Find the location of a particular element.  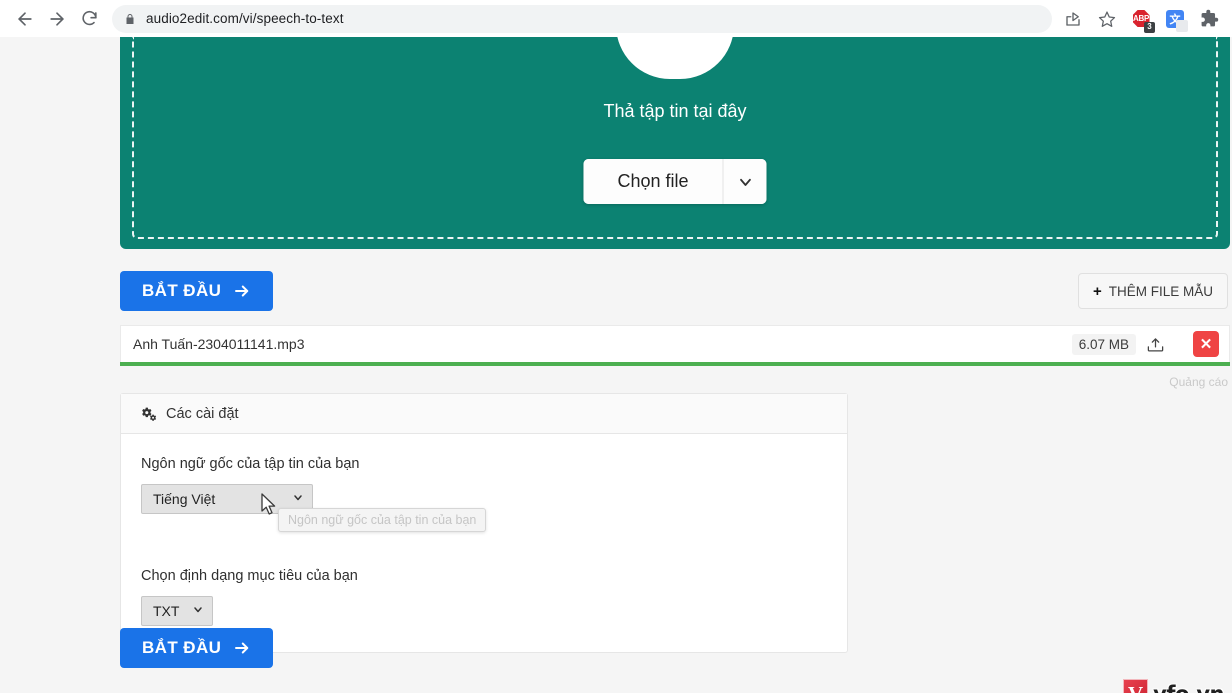

choose-file-button: Chọn file is located at coordinates (653, 181).